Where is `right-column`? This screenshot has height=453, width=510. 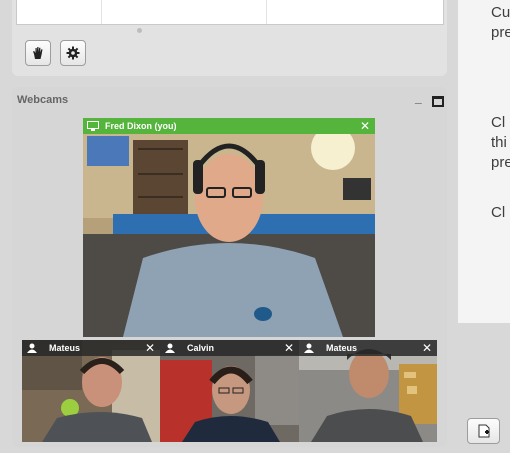
right-column is located at coordinates (482, 226).